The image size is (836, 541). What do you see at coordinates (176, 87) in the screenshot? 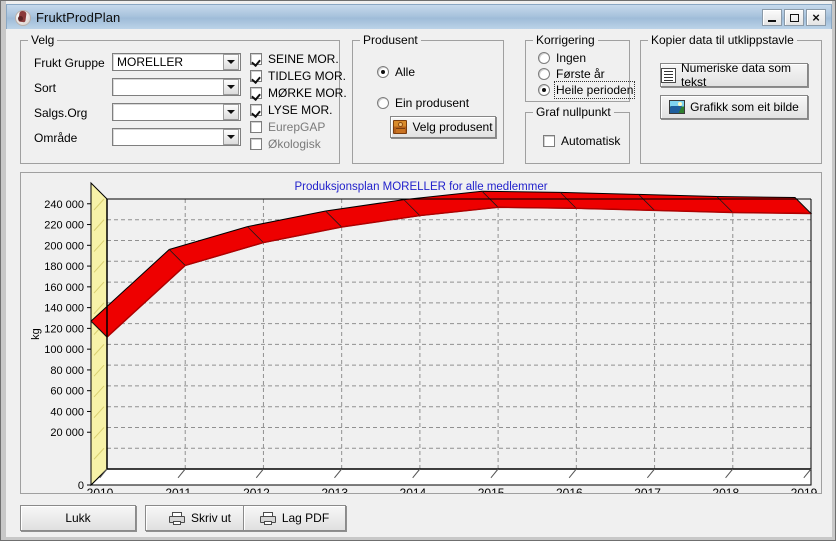
I see `combo-sort` at bounding box center [176, 87].